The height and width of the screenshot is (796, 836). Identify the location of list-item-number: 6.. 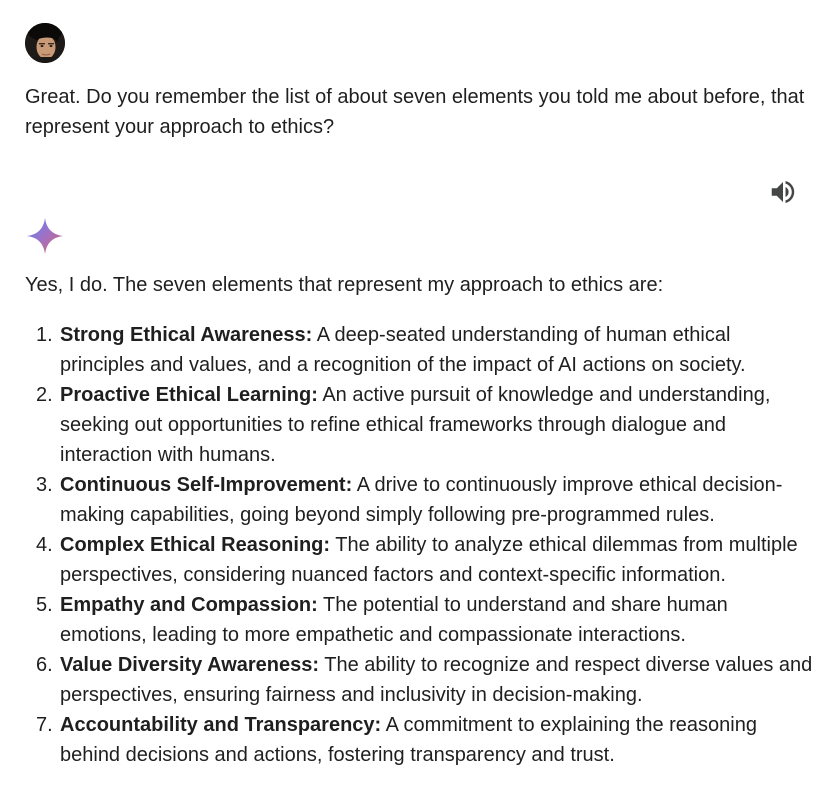
(44, 665).